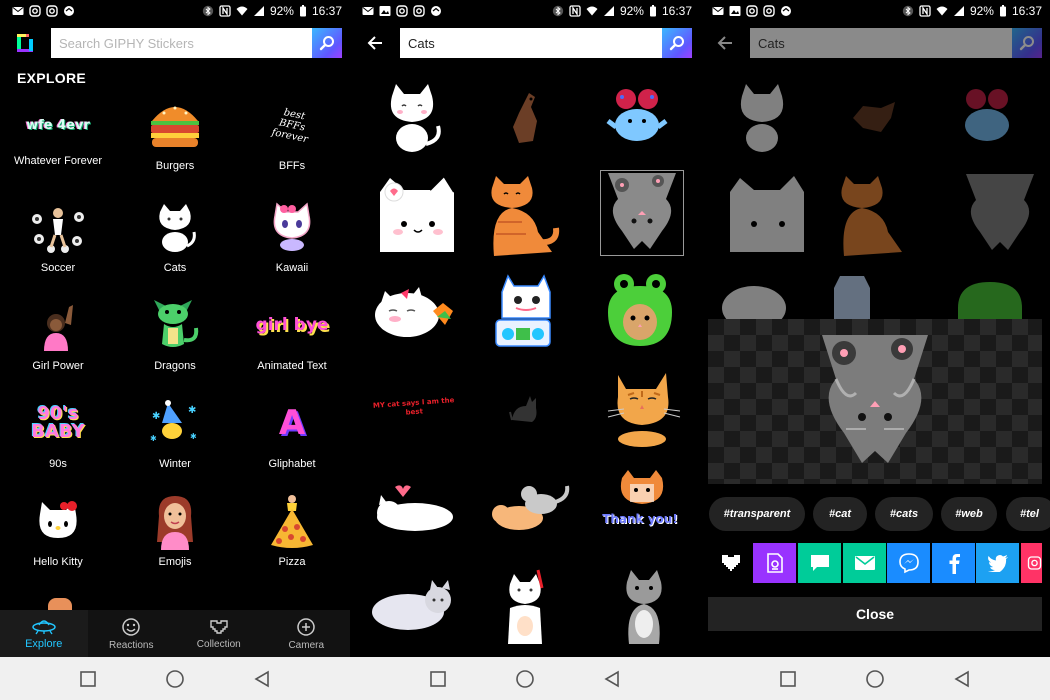  What do you see at coordinates (219, 633) in the screenshot?
I see `nav-collection: Collection` at bounding box center [219, 633].